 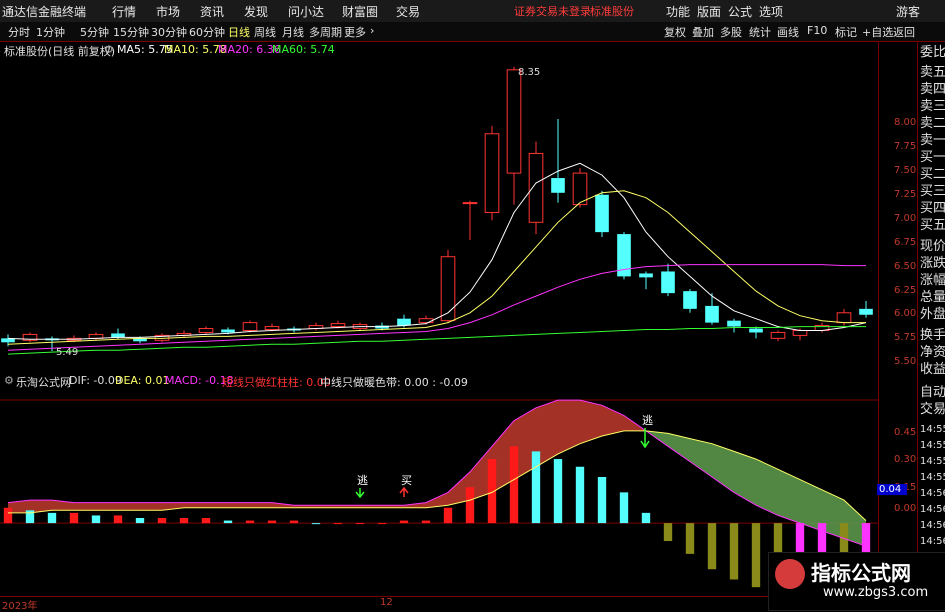 I want to click on month-label: 12, so click(x=386, y=602).